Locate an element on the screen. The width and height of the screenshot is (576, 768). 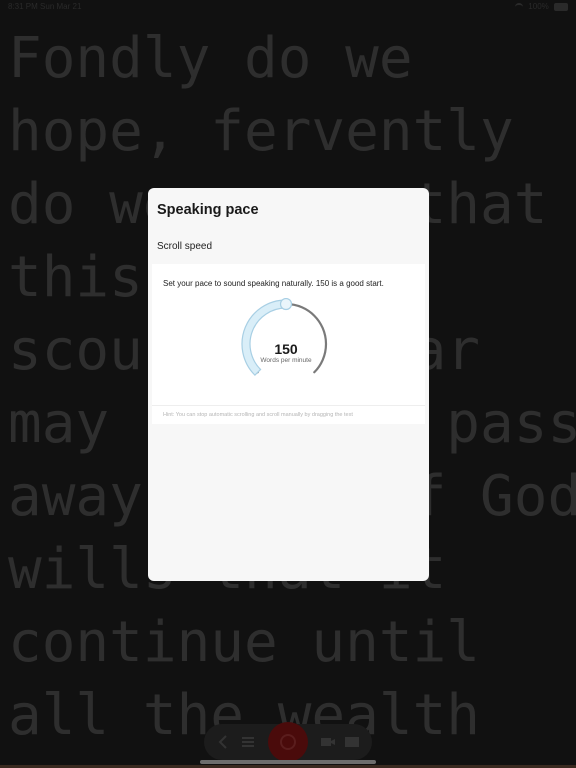
wifi-icon is located at coordinates (519, 6).